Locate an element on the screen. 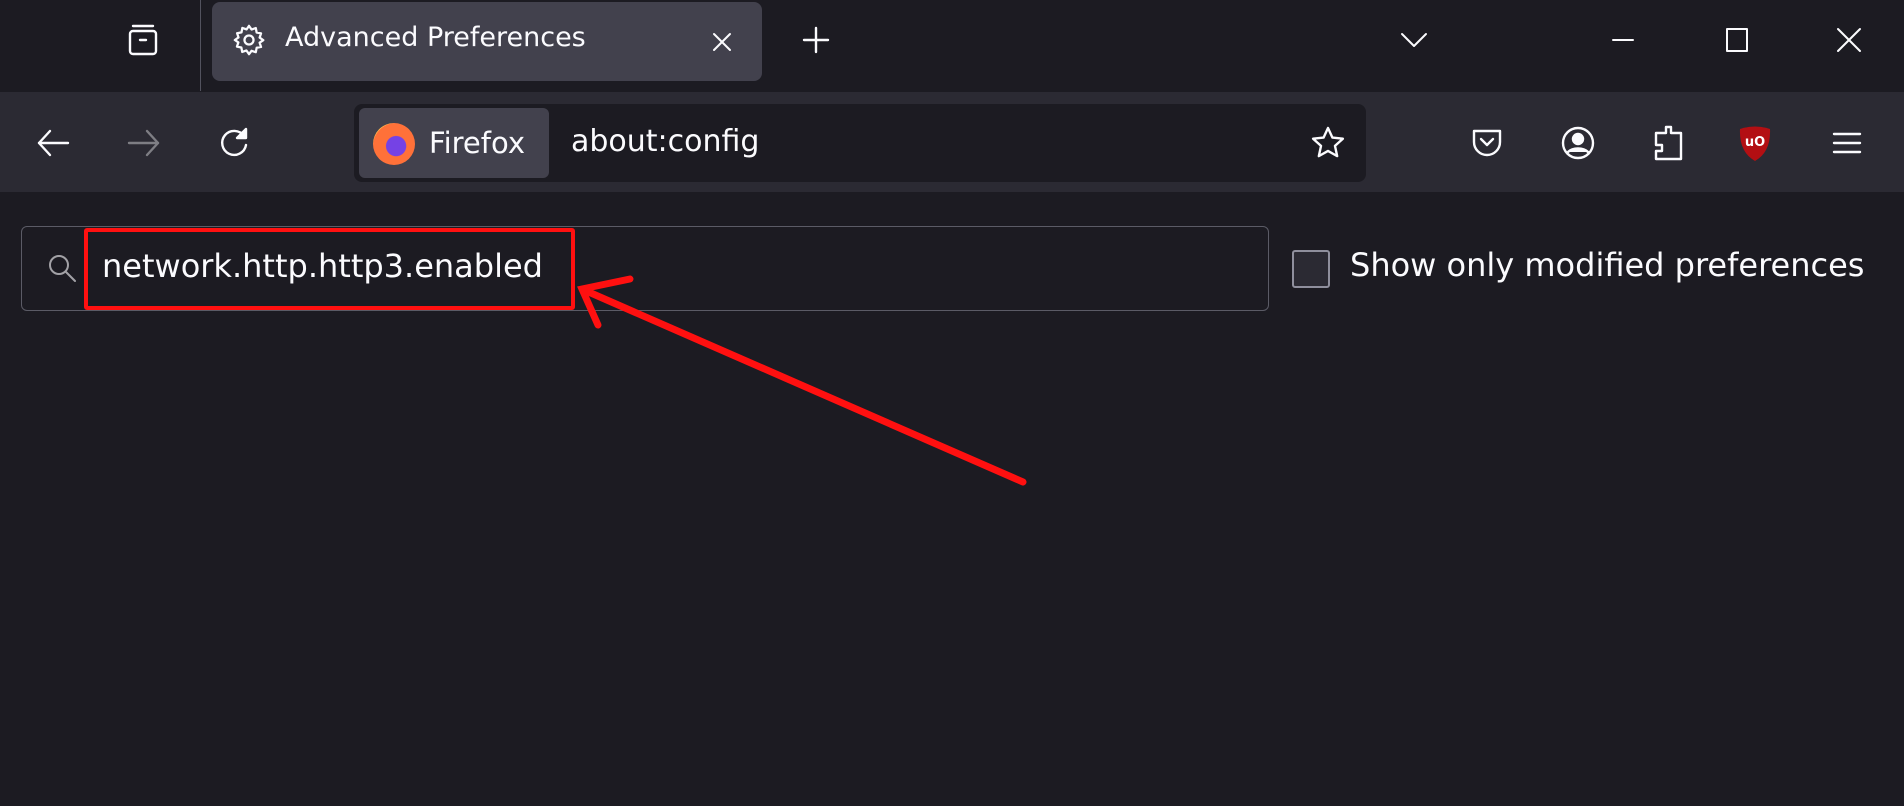 This screenshot has width=1904, height=806. arrow-shaft is located at coordinates (803, 386).